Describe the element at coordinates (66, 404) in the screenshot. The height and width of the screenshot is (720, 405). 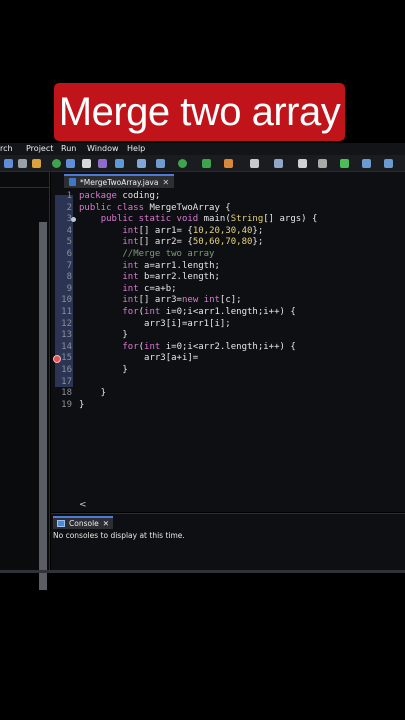
I see `line-number: 19` at that location.